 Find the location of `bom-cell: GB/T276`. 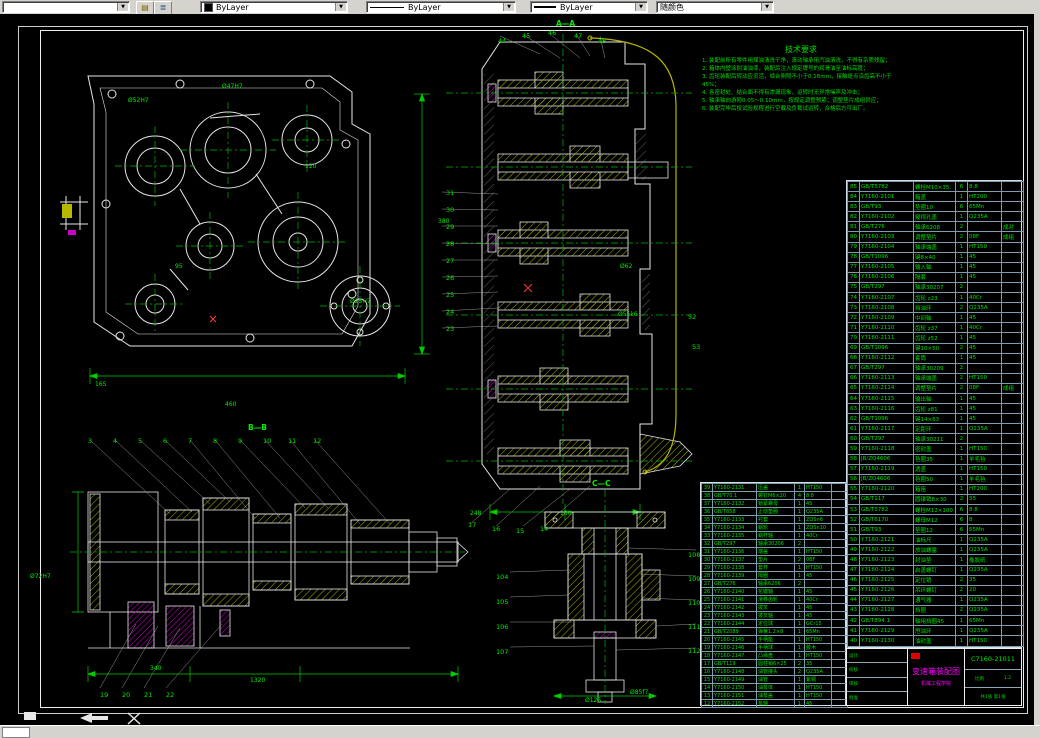

bom-cell: GB/T276 is located at coordinates (886, 227).